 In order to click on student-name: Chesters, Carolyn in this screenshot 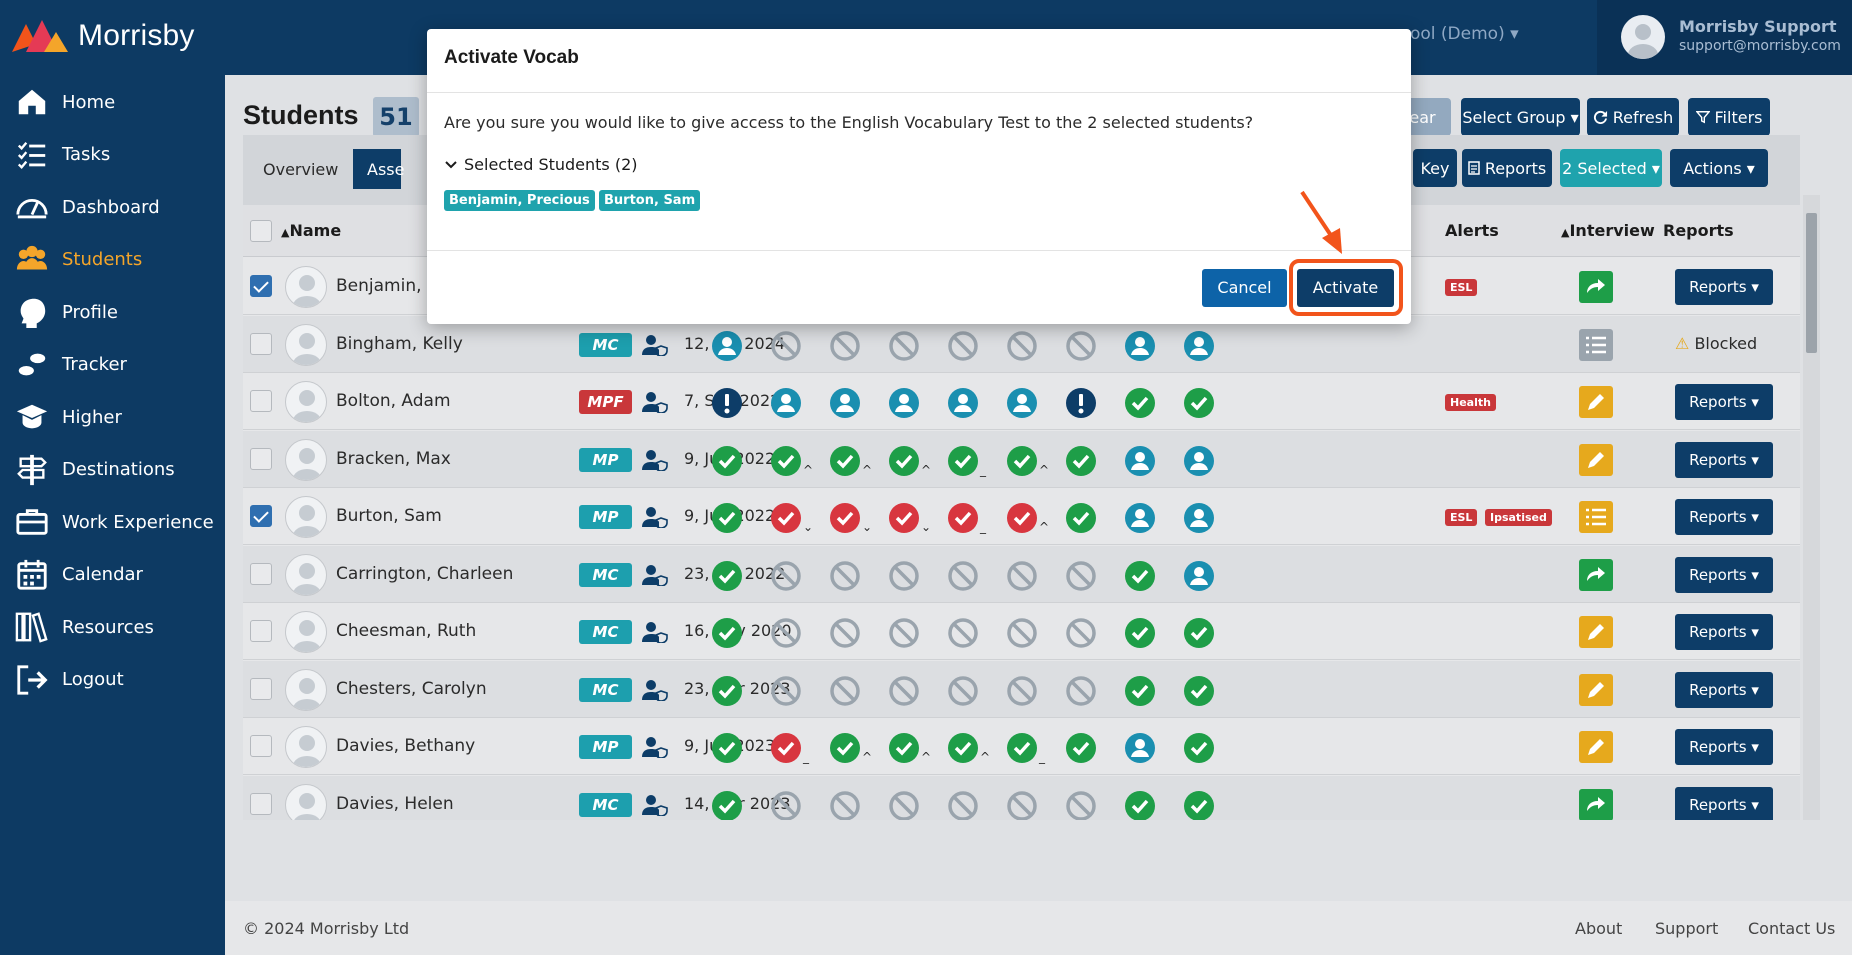, I will do `click(411, 689)`.